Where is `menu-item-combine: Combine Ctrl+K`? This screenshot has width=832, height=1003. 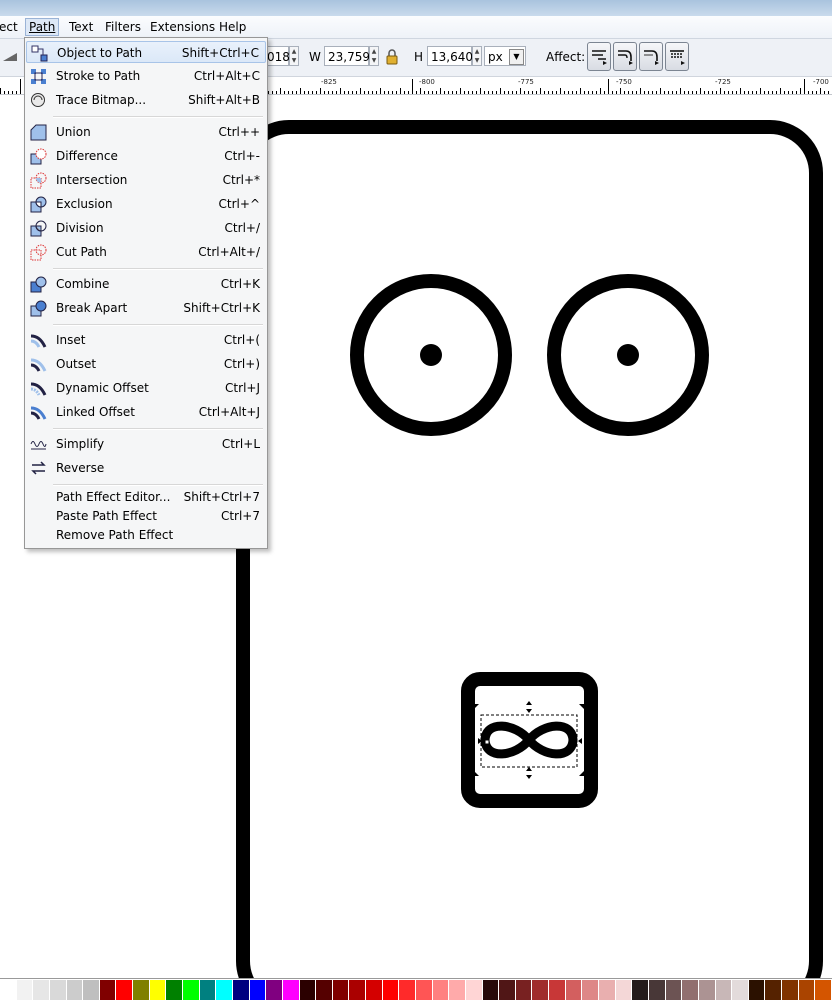
menu-item-combine: Combine Ctrl+K is located at coordinates (146, 284).